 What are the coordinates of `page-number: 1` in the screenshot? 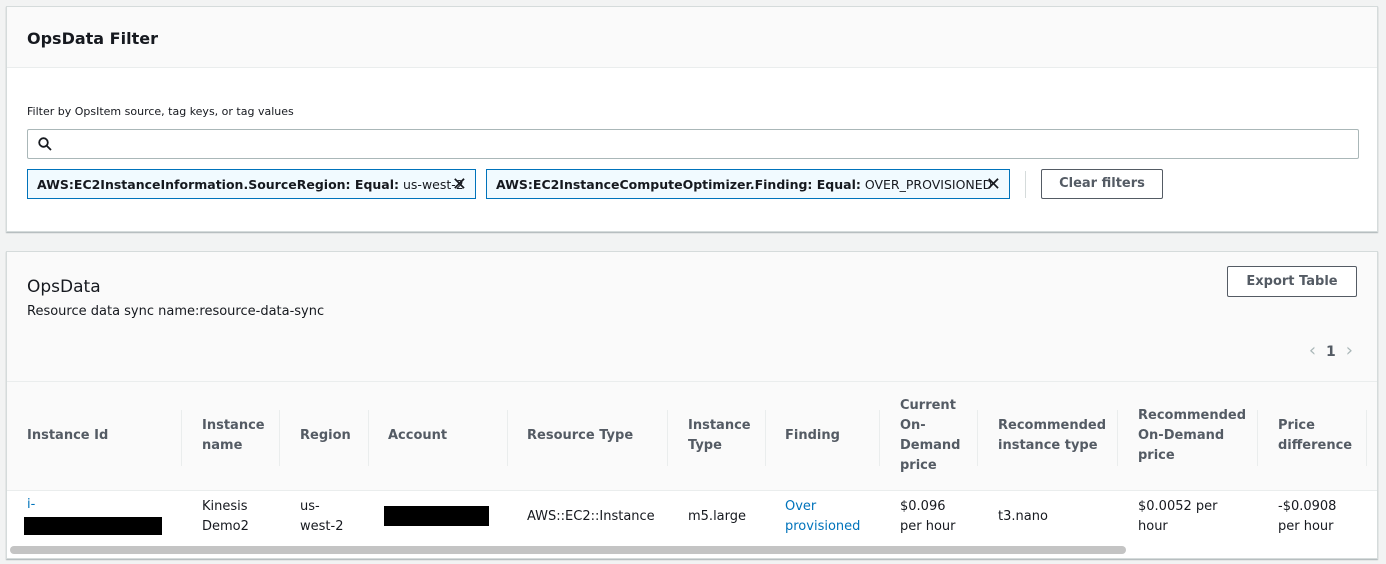 It's located at (1331, 352).